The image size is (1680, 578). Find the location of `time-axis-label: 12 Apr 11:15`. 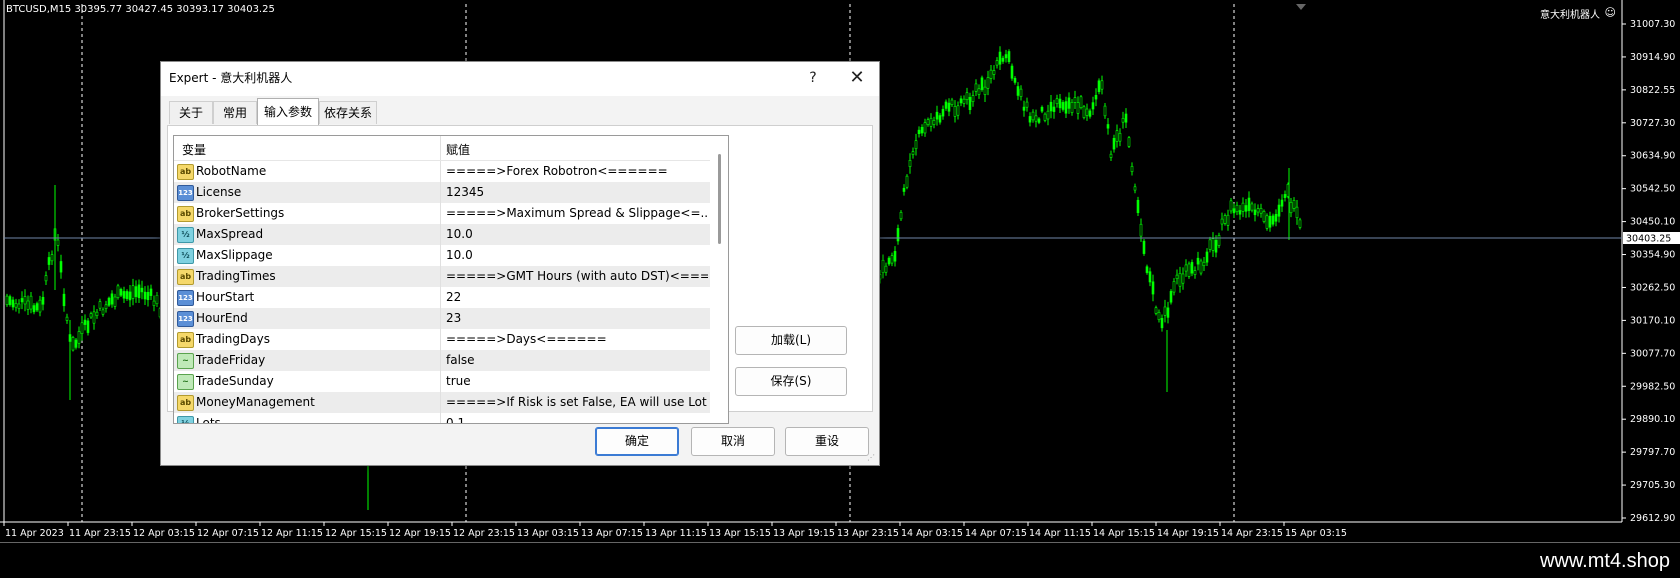

time-axis-label: 12 Apr 11:15 is located at coordinates (292, 533).